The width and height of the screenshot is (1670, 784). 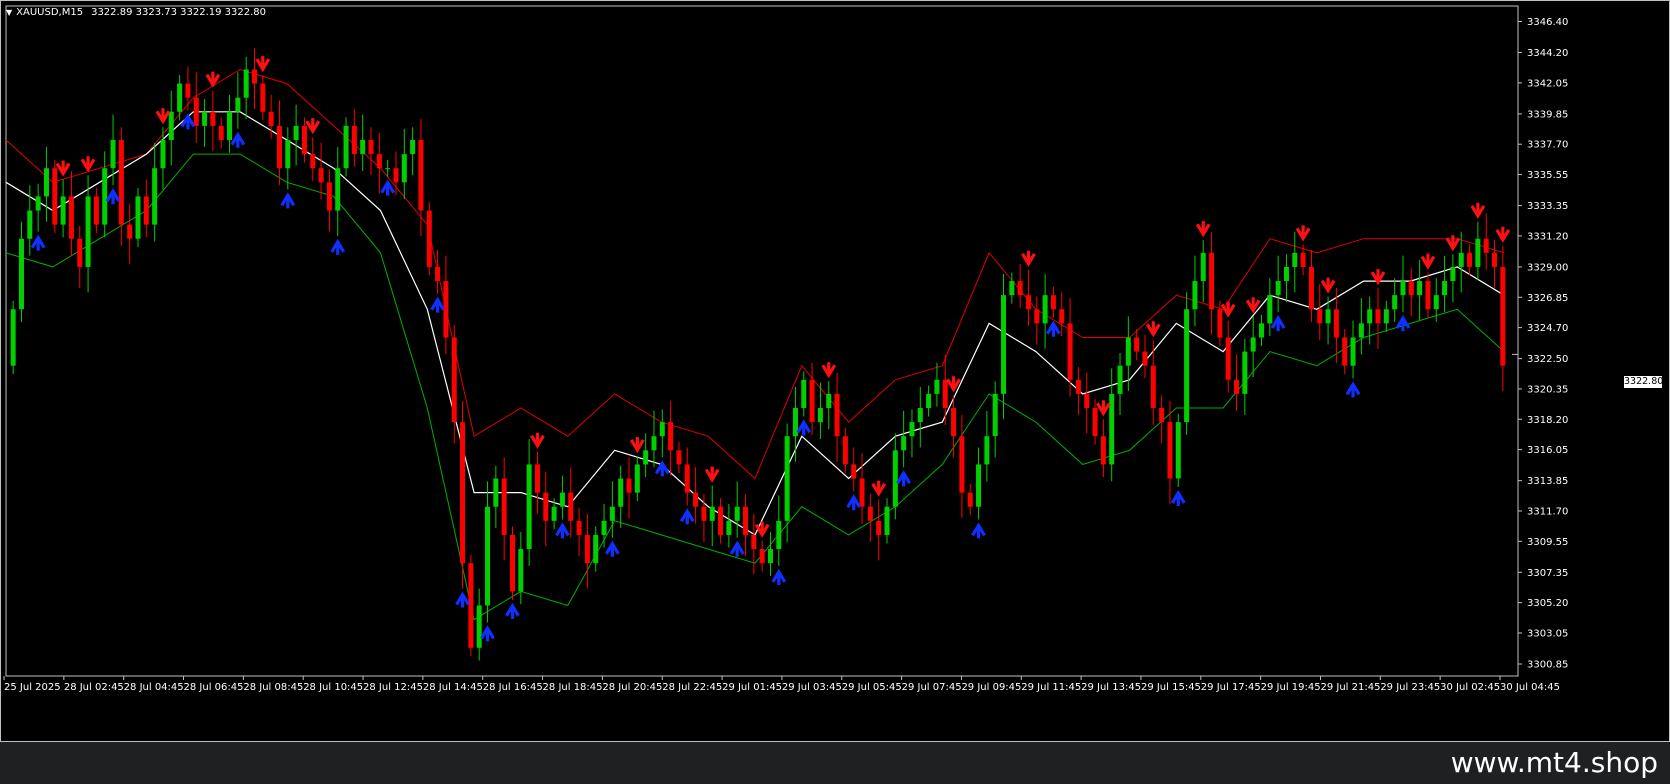 What do you see at coordinates (1644, 382) in the screenshot?
I see `current-price-tag: 3322.80` at bounding box center [1644, 382].